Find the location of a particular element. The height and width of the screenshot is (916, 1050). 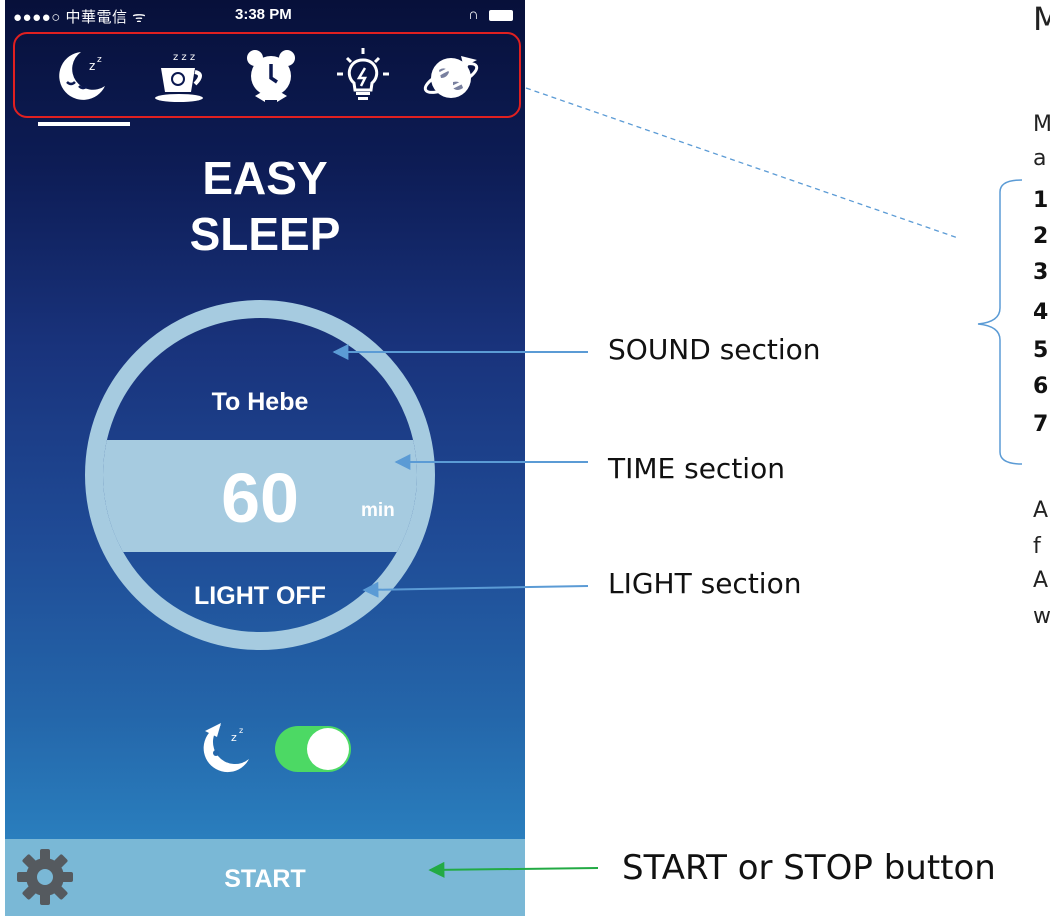

cut-off-text-1: M is located at coordinates (1041, 124).